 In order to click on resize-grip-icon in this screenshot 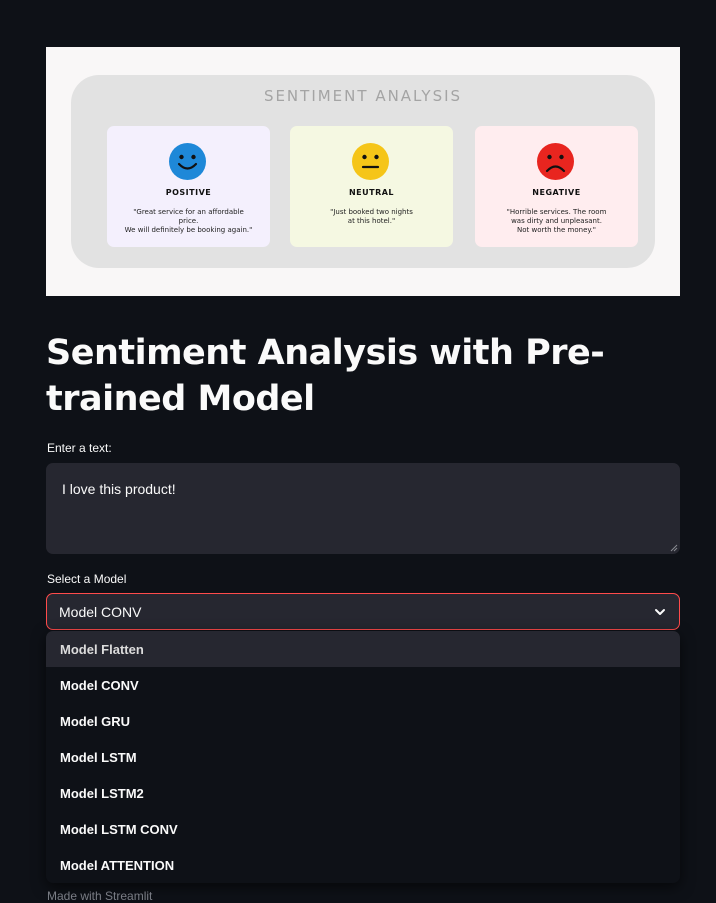, I will do `click(674, 548)`.